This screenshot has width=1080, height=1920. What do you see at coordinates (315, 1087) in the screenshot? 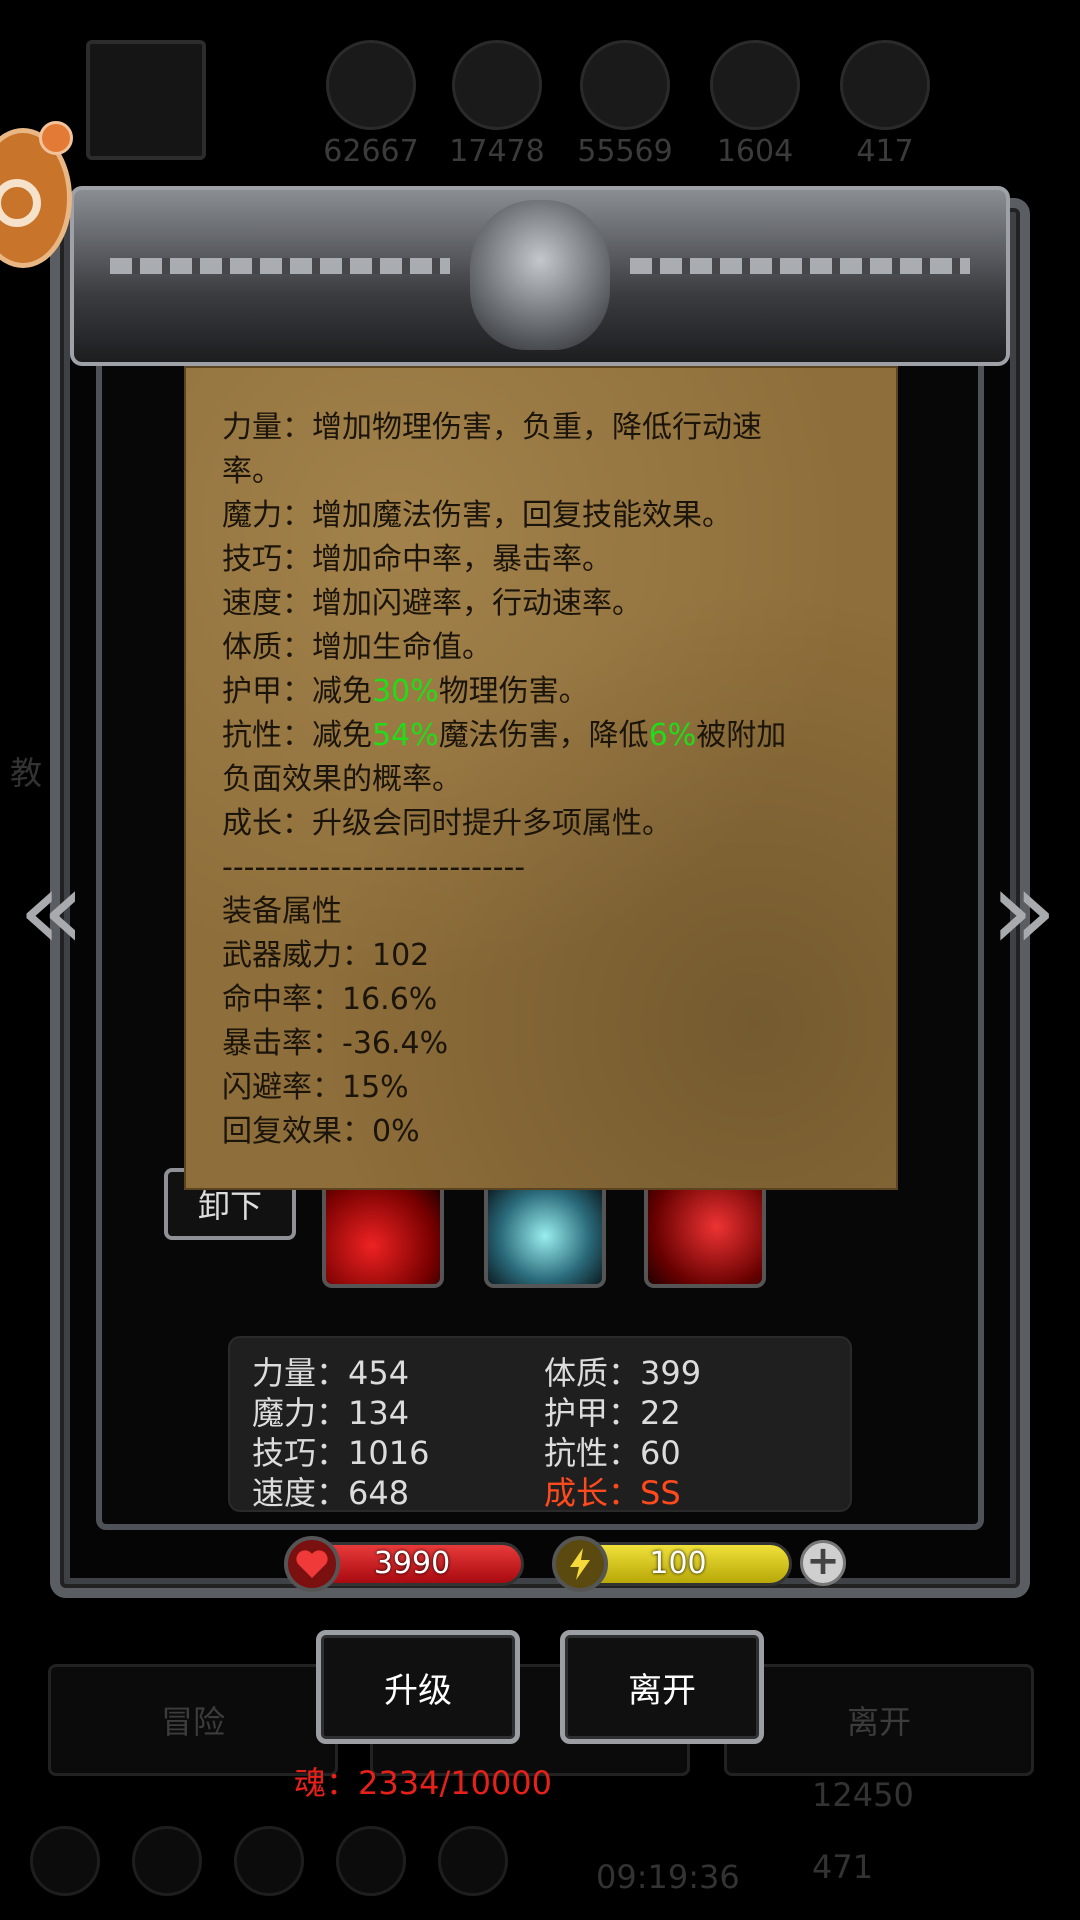
I see `equip-attribute: 闪避率：15%` at bounding box center [315, 1087].